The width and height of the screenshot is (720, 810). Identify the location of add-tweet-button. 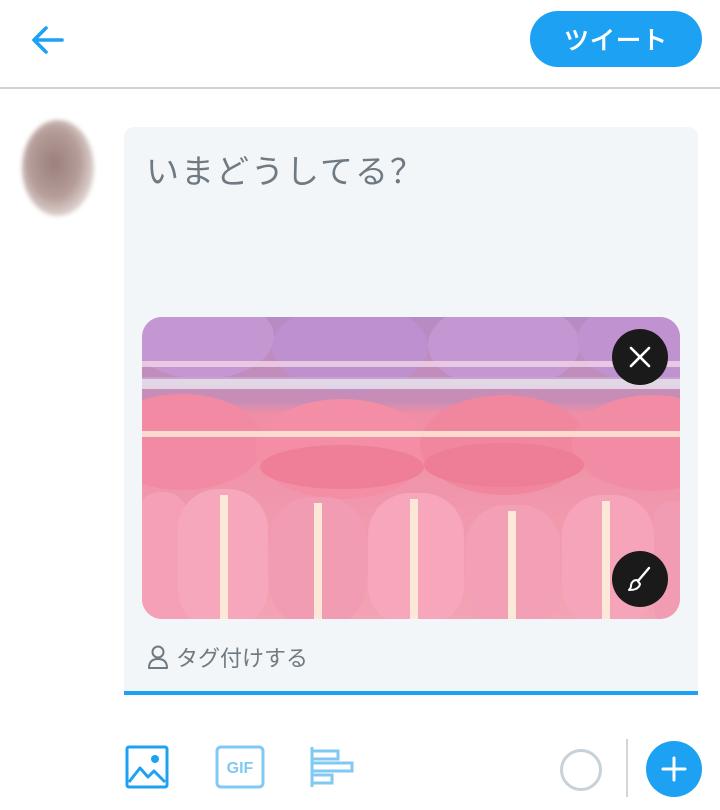
(674, 769).